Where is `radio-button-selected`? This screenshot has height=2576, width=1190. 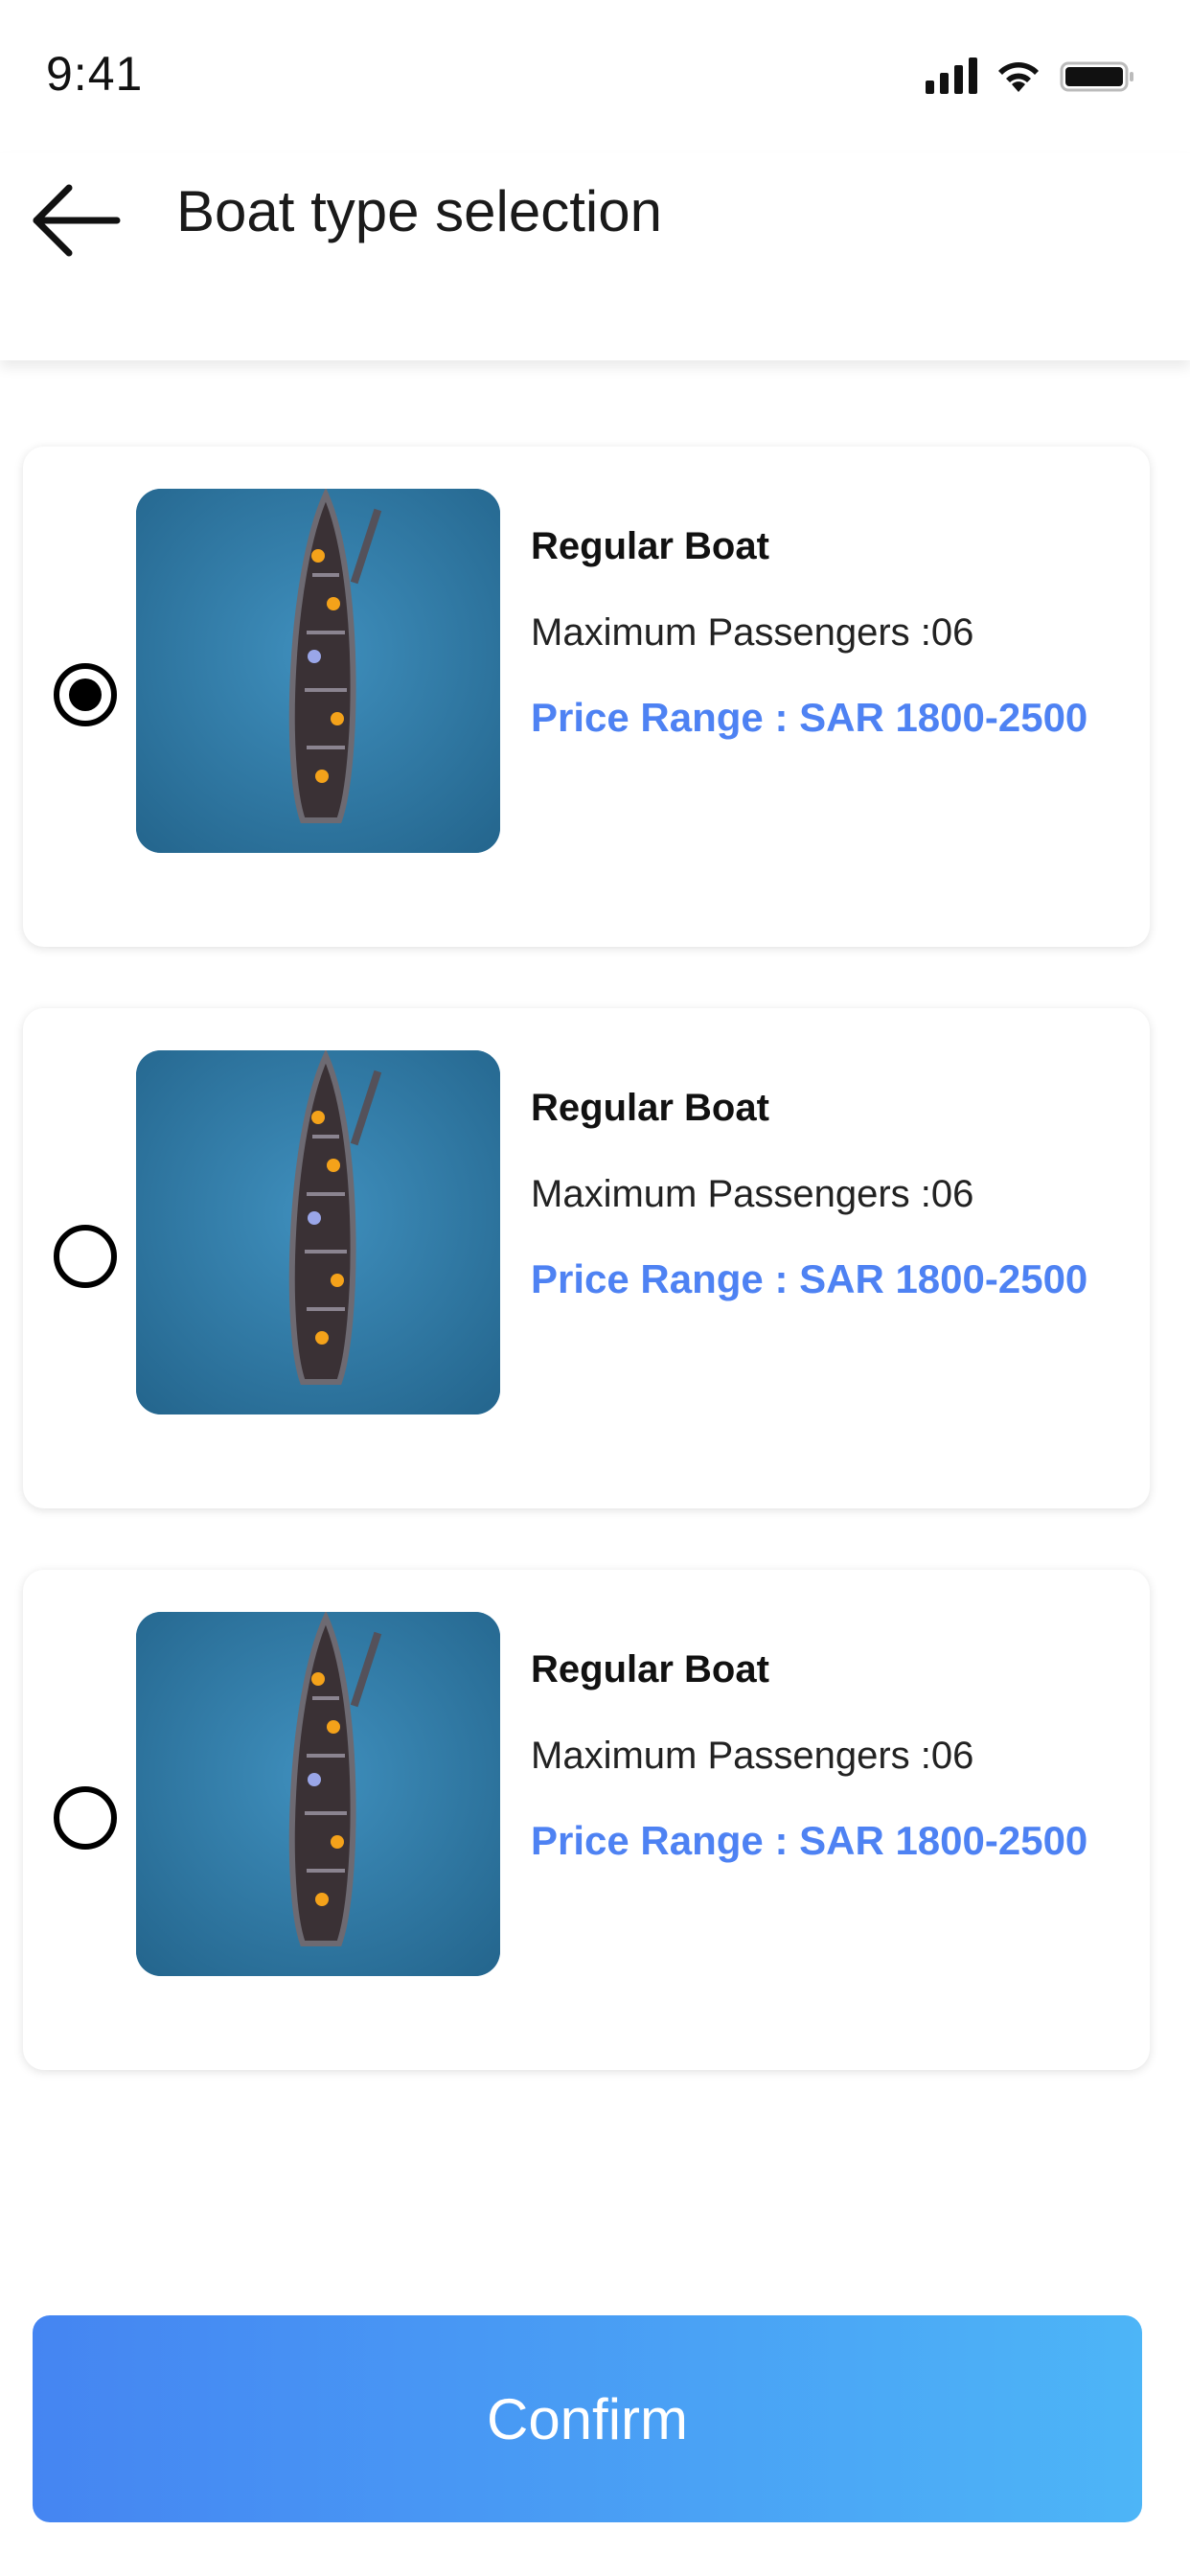
radio-button-selected is located at coordinates (86, 694).